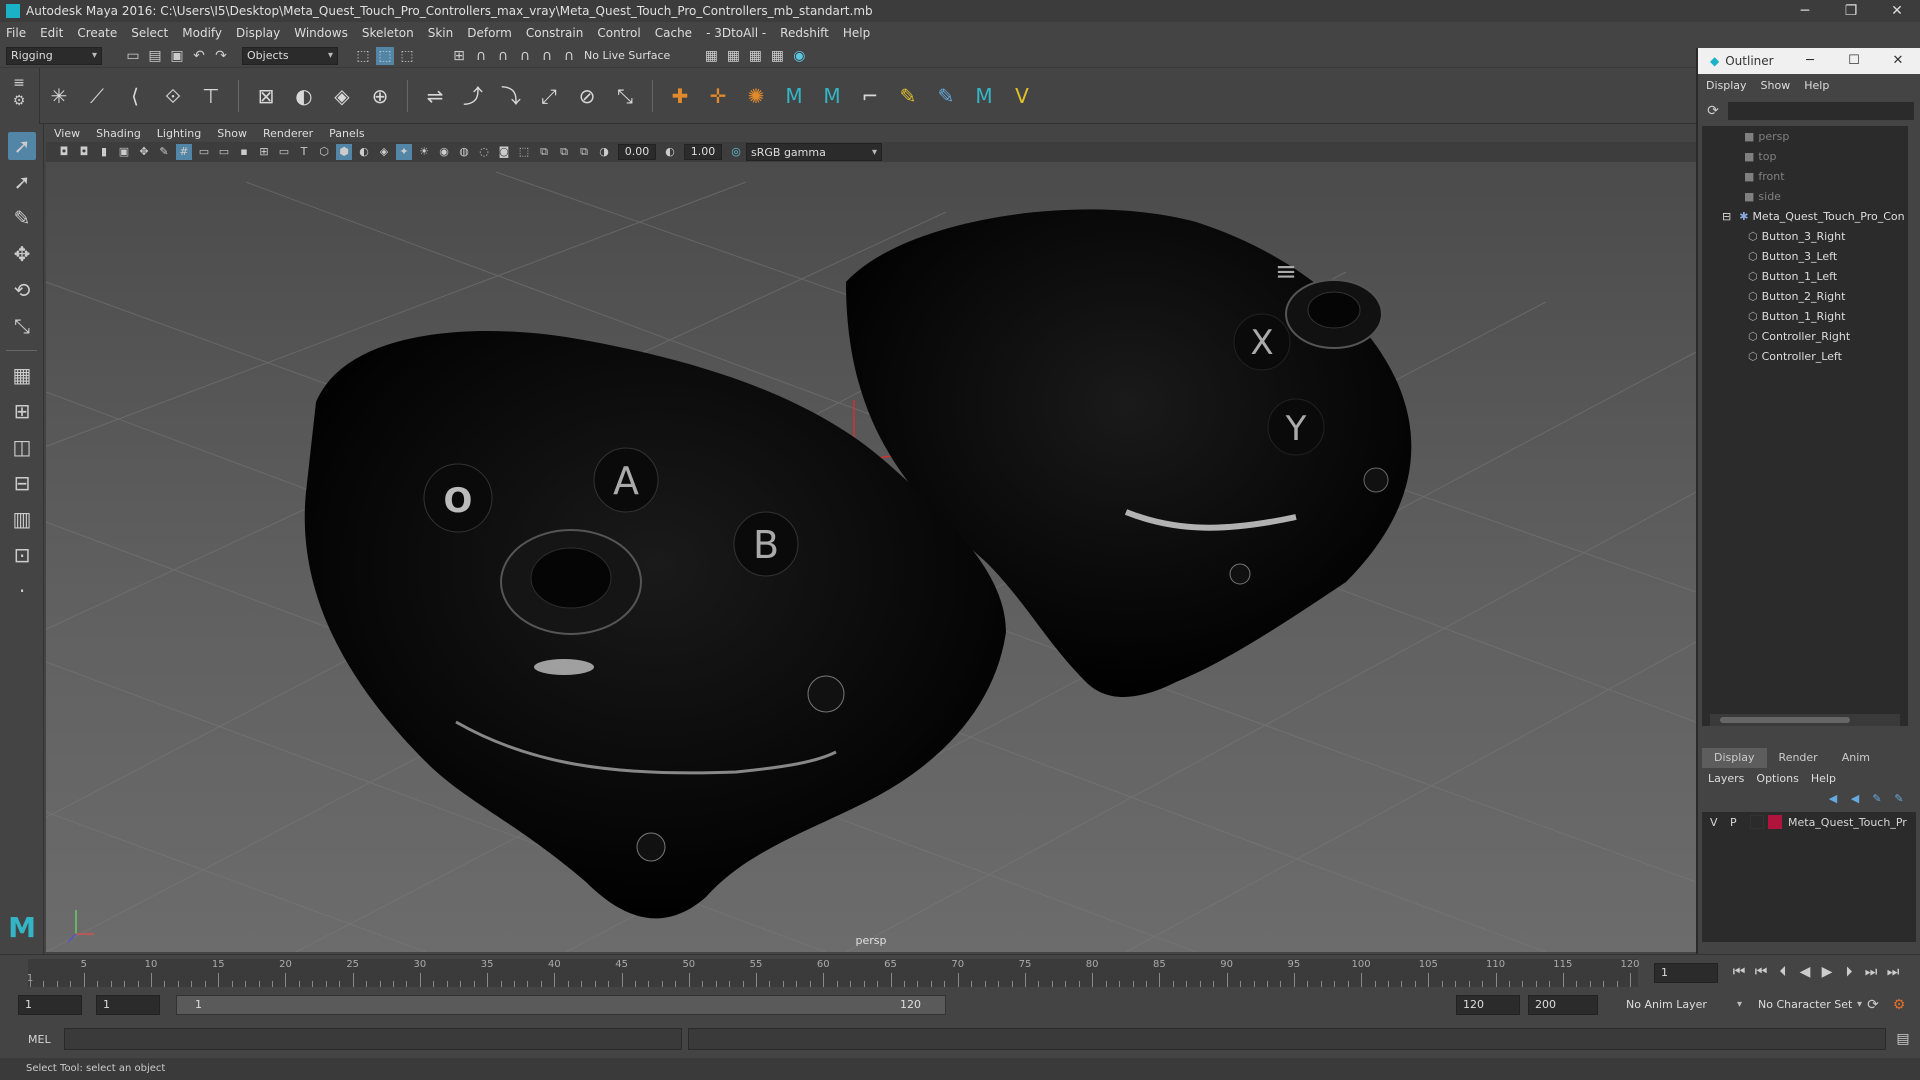  Describe the element at coordinates (473, 96) in the screenshot. I see `point-constraint-icon: ⤴` at that location.